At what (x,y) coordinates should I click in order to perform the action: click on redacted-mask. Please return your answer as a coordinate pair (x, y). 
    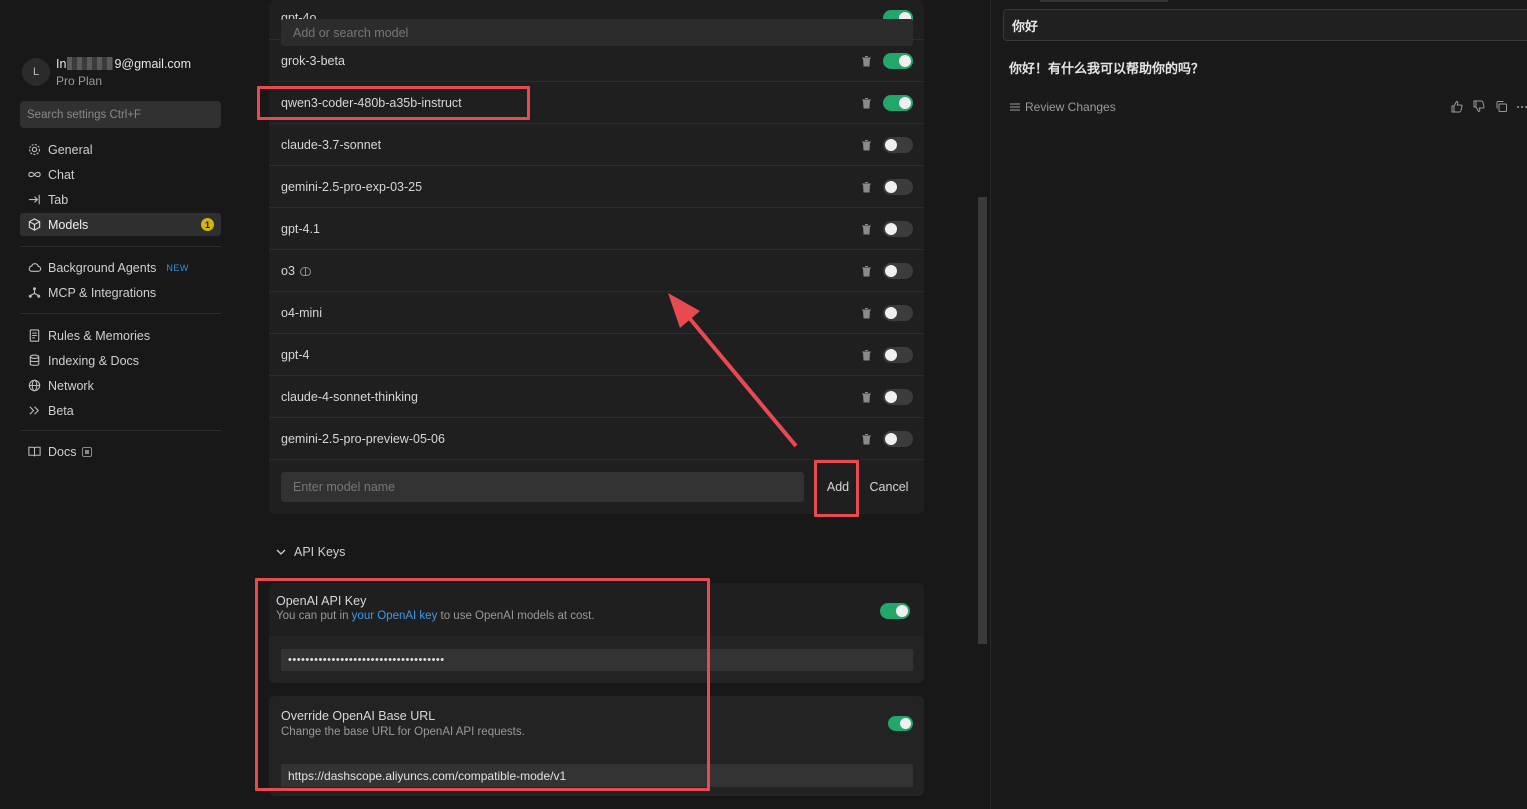
    Looking at the image, I should click on (90, 63).